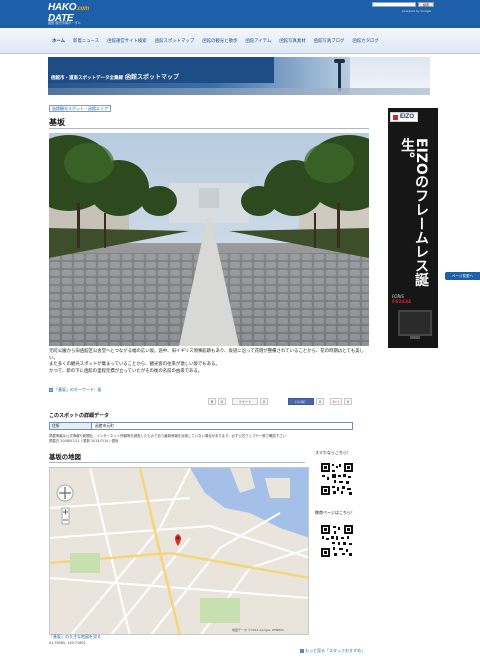 The image size is (480, 660). I want to click on logo-main-text: HAKO, so click(62, 7).